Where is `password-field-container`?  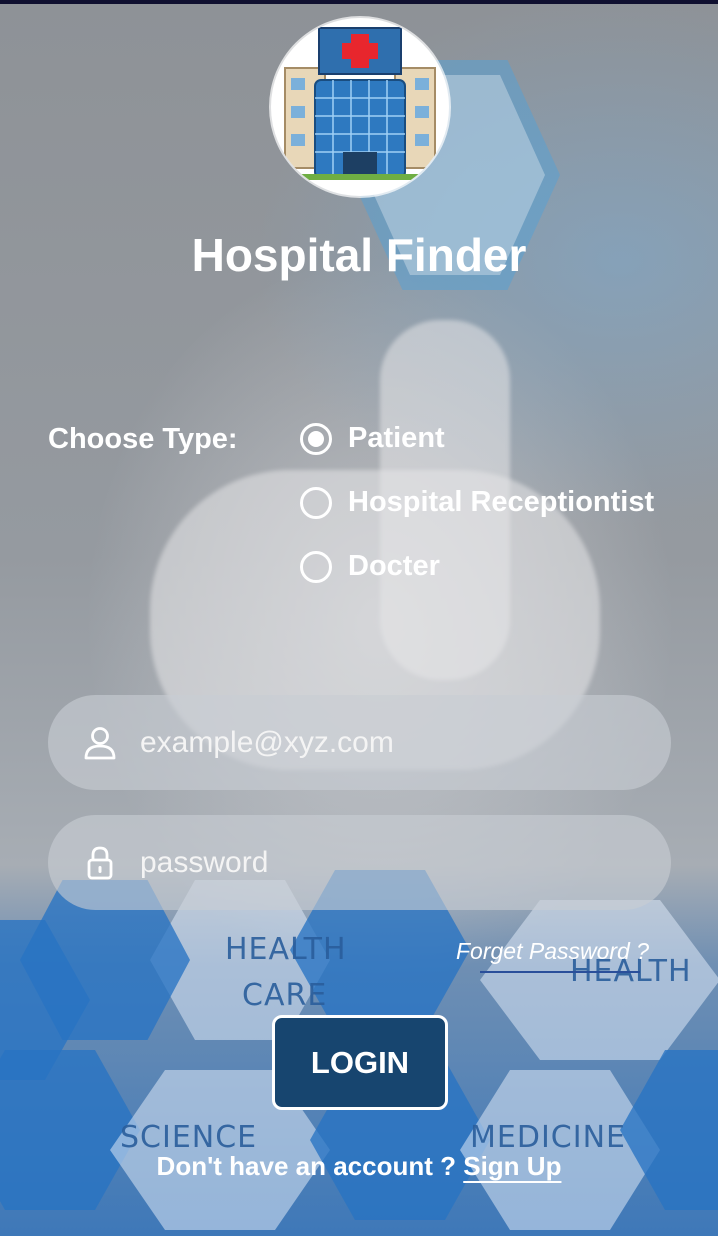 password-field-container is located at coordinates (359, 862).